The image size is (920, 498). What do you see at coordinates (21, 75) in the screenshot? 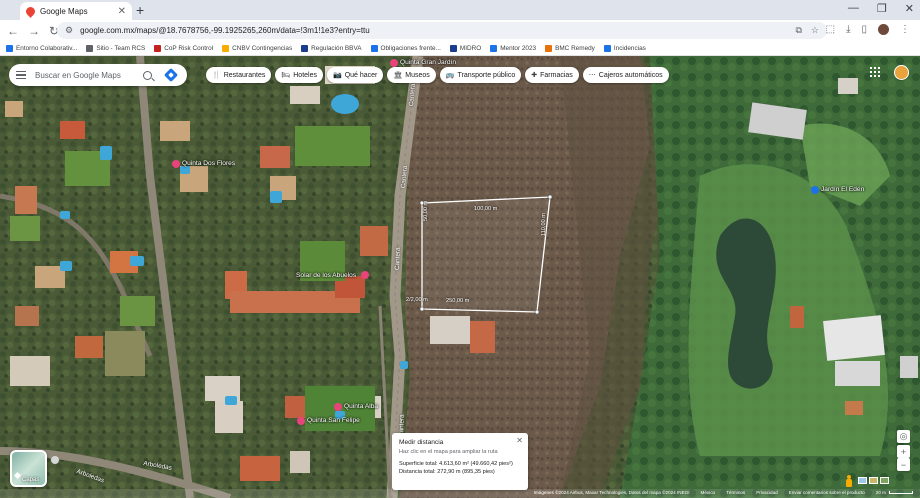
I see `menu-icon` at bounding box center [21, 75].